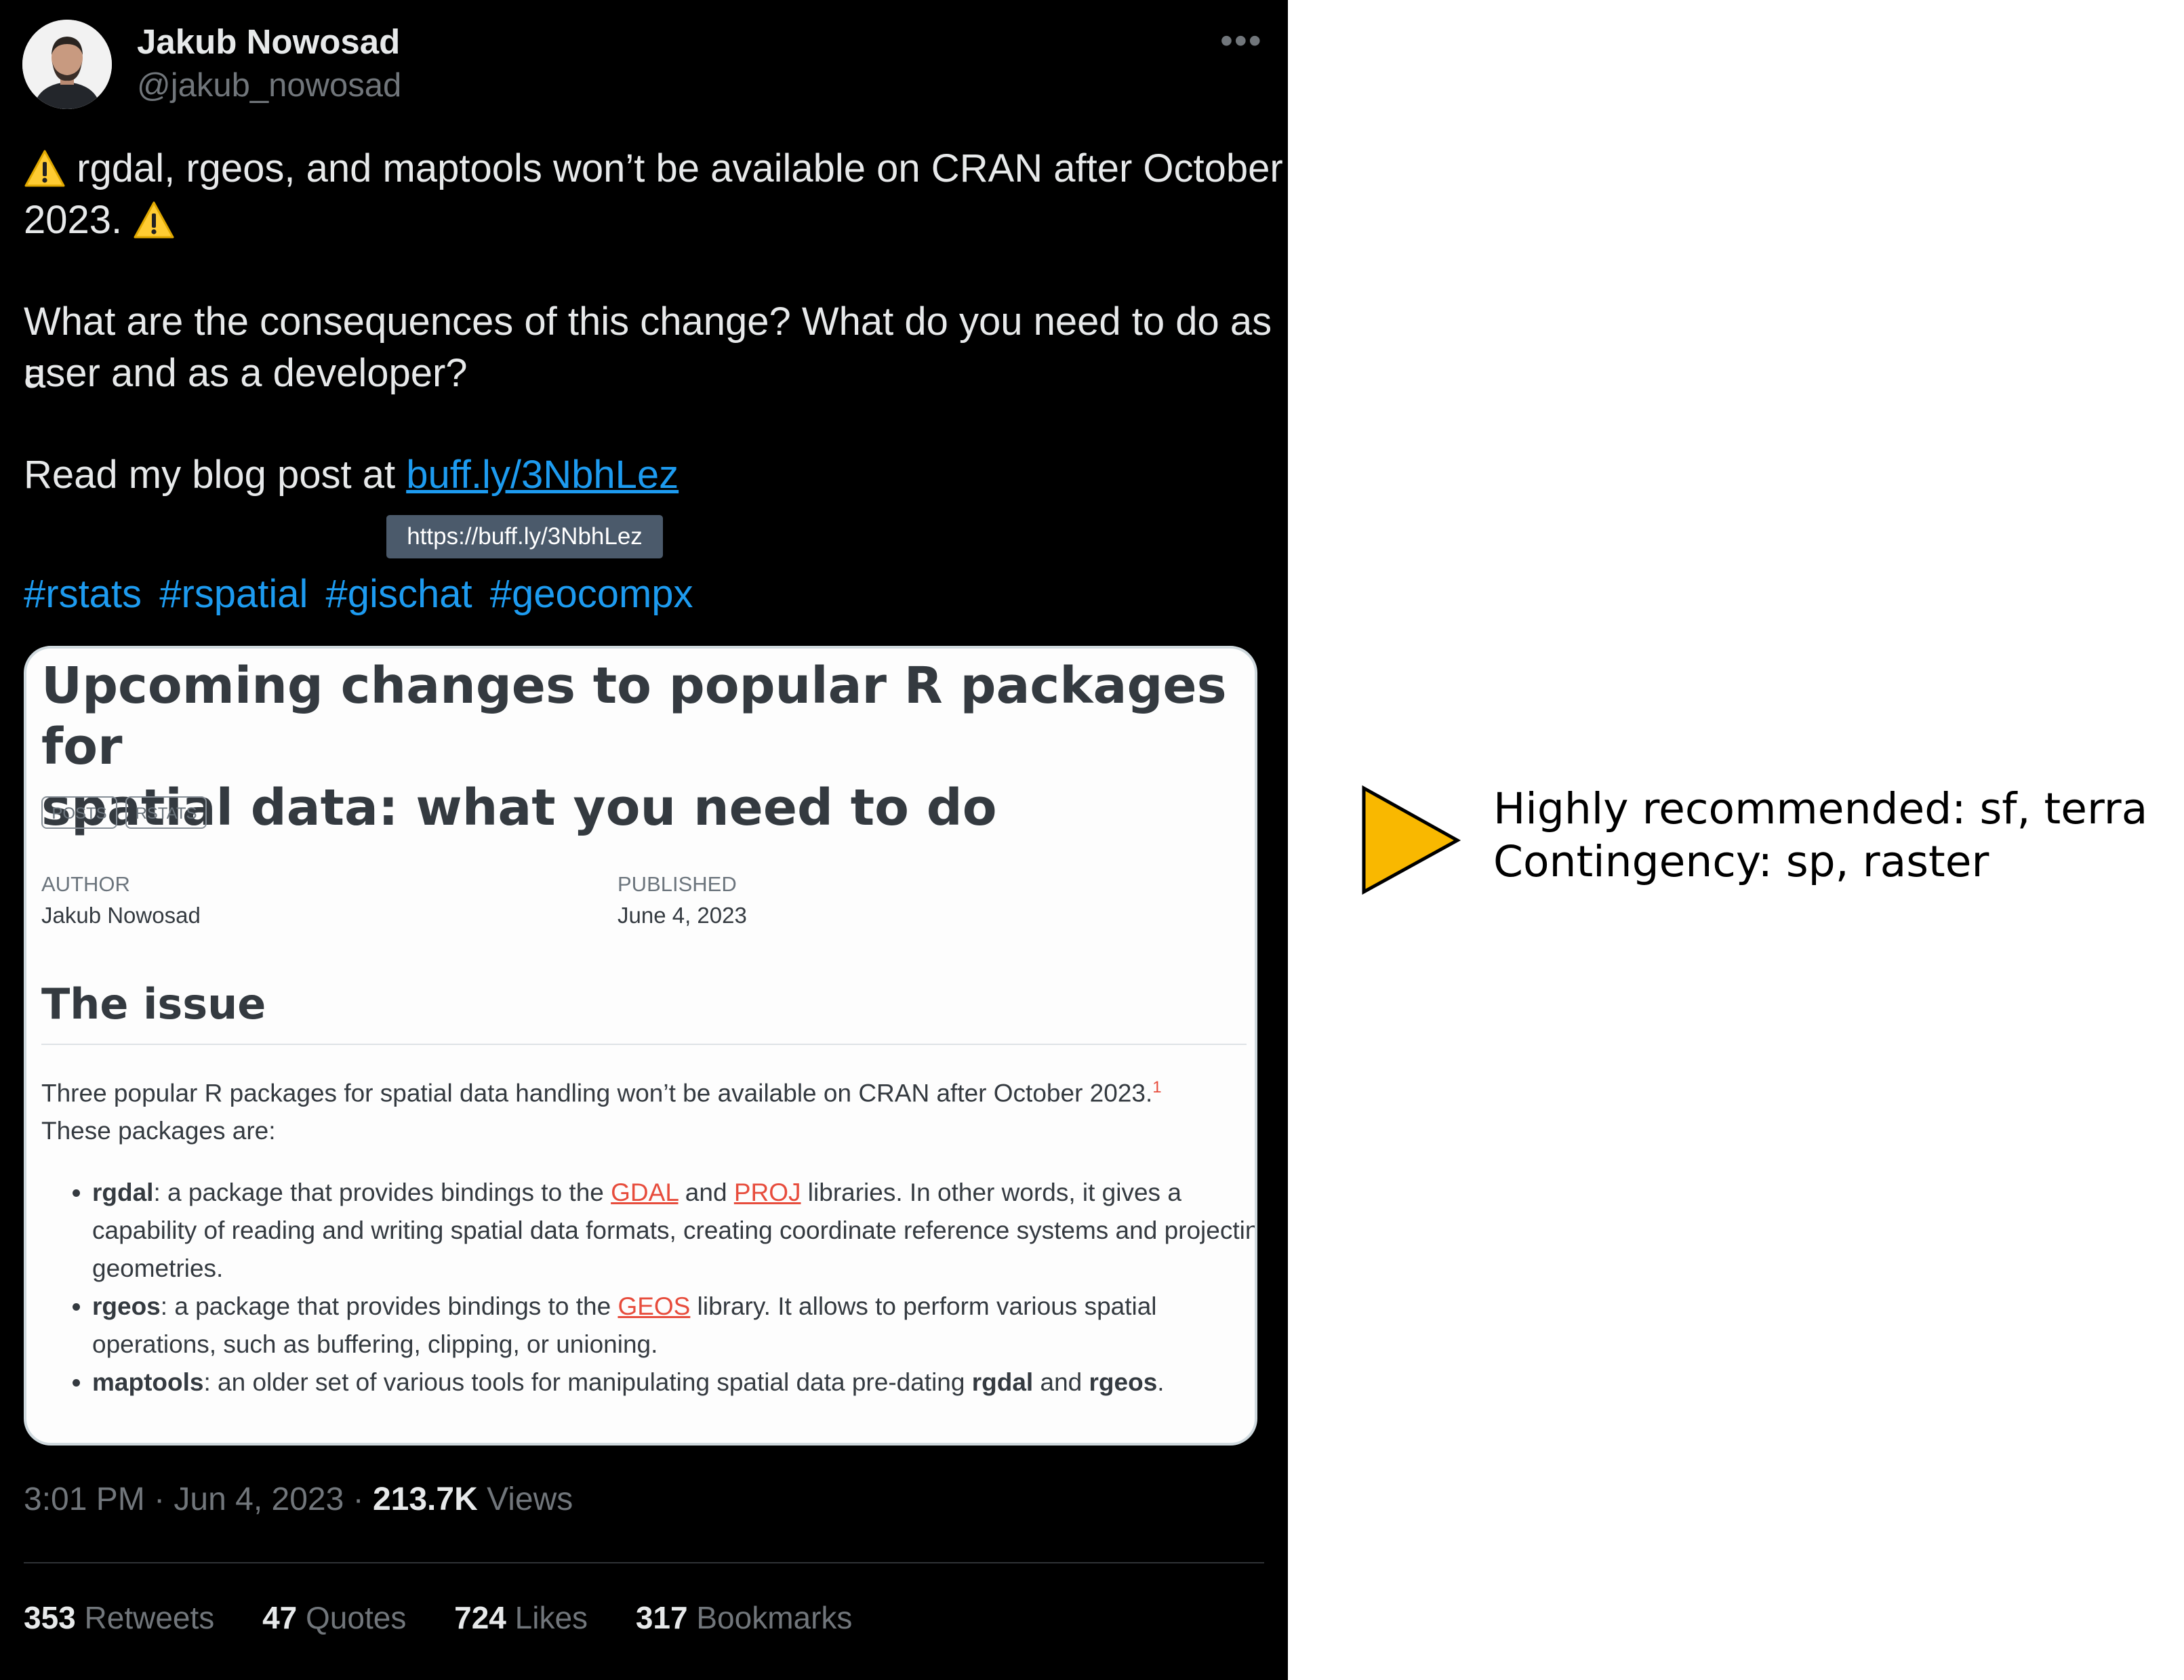 This screenshot has width=2184, height=1680. What do you see at coordinates (158, 1131) in the screenshot?
I see `intro-line-2: These packages are:` at bounding box center [158, 1131].